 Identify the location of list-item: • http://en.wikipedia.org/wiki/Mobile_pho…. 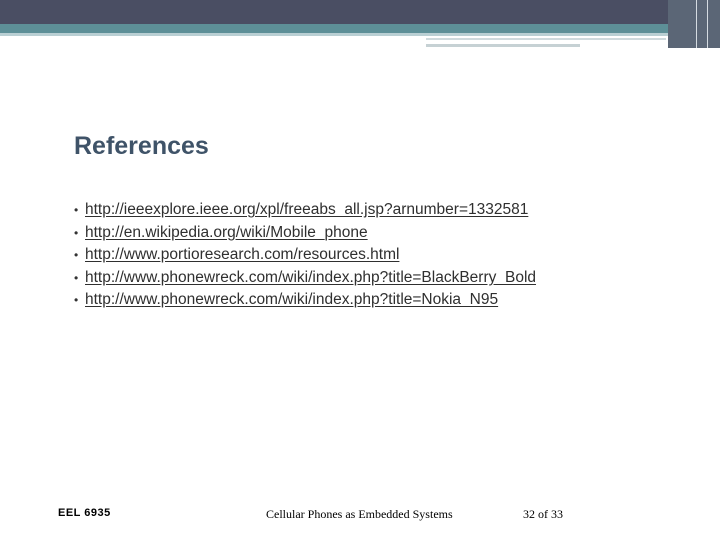
(305, 233).